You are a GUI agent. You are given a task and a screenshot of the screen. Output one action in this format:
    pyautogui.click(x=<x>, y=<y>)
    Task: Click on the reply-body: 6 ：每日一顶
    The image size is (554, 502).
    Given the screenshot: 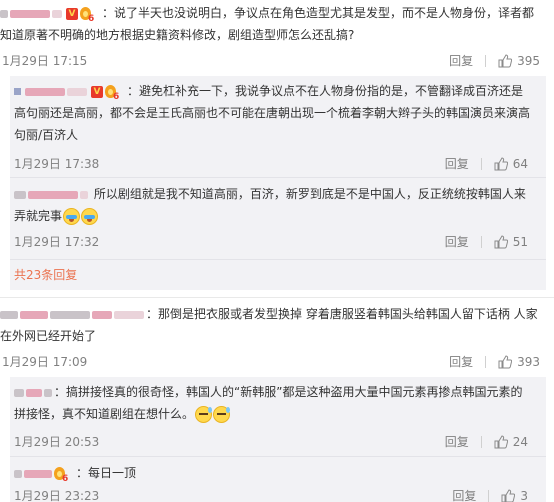 What is the action you would take?
    pyautogui.click(x=274, y=473)
    